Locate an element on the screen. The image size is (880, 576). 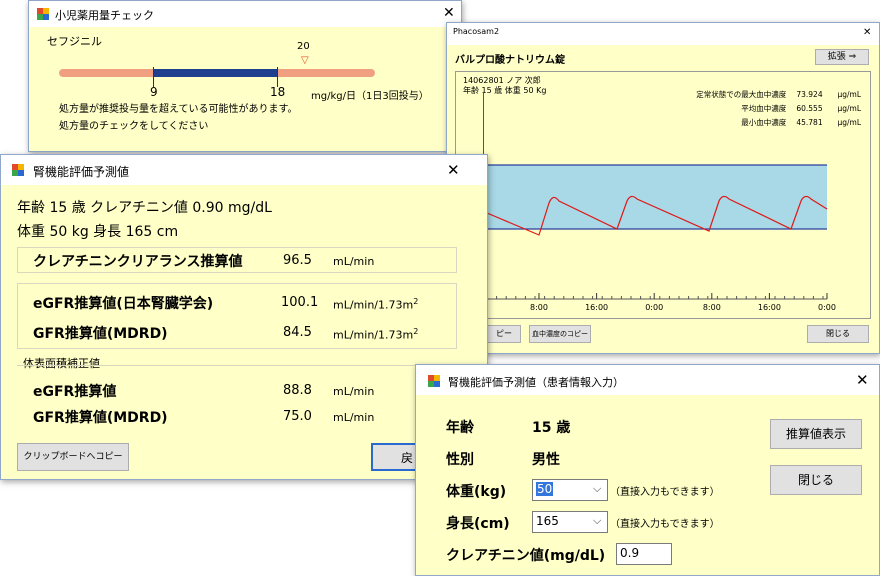
tick-low-label: 9 is located at coordinates (154, 92).